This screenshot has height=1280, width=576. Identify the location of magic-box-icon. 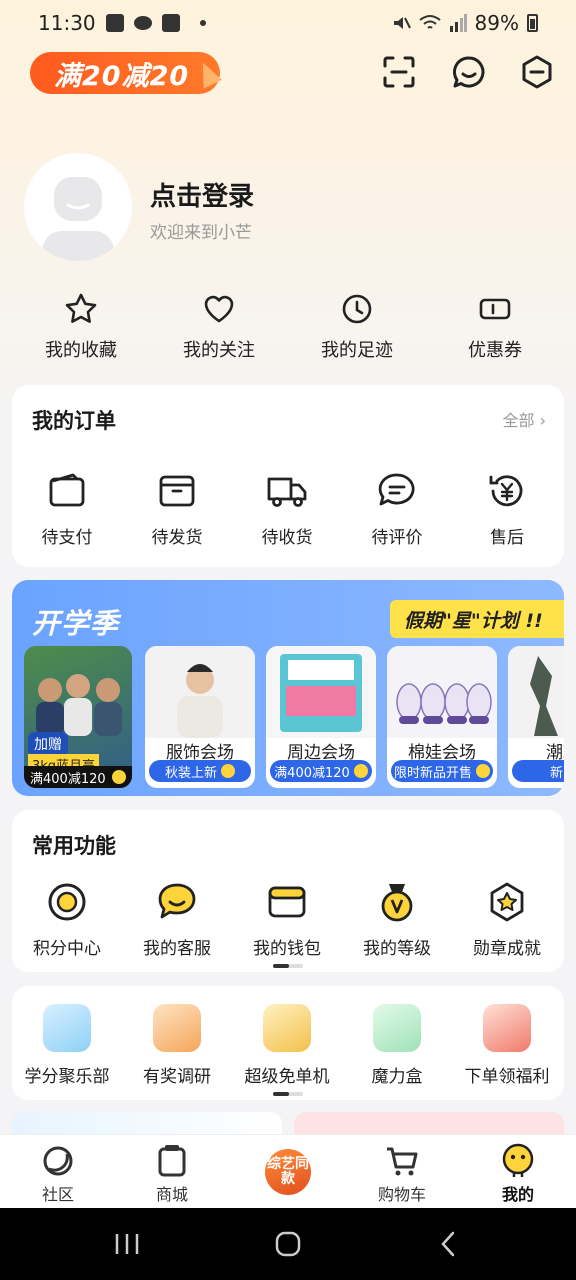
(397, 1028).